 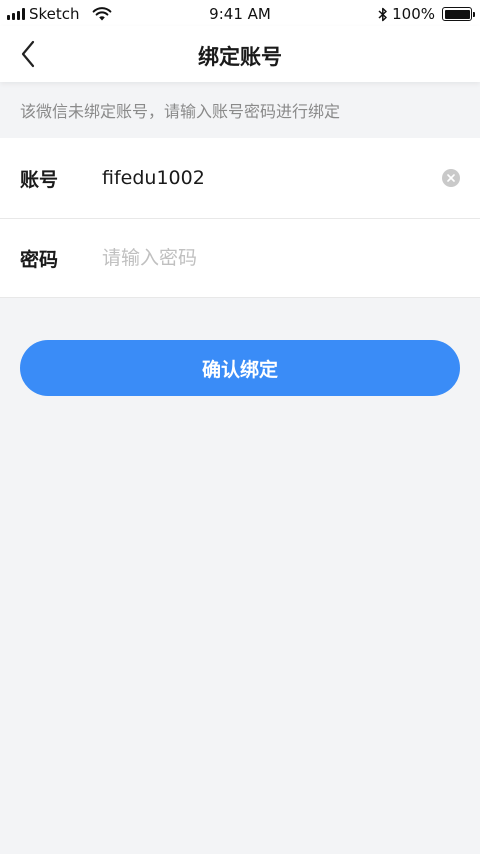 What do you see at coordinates (240, 57) in the screenshot?
I see `page-title: 绑定账号` at bounding box center [240, 57].